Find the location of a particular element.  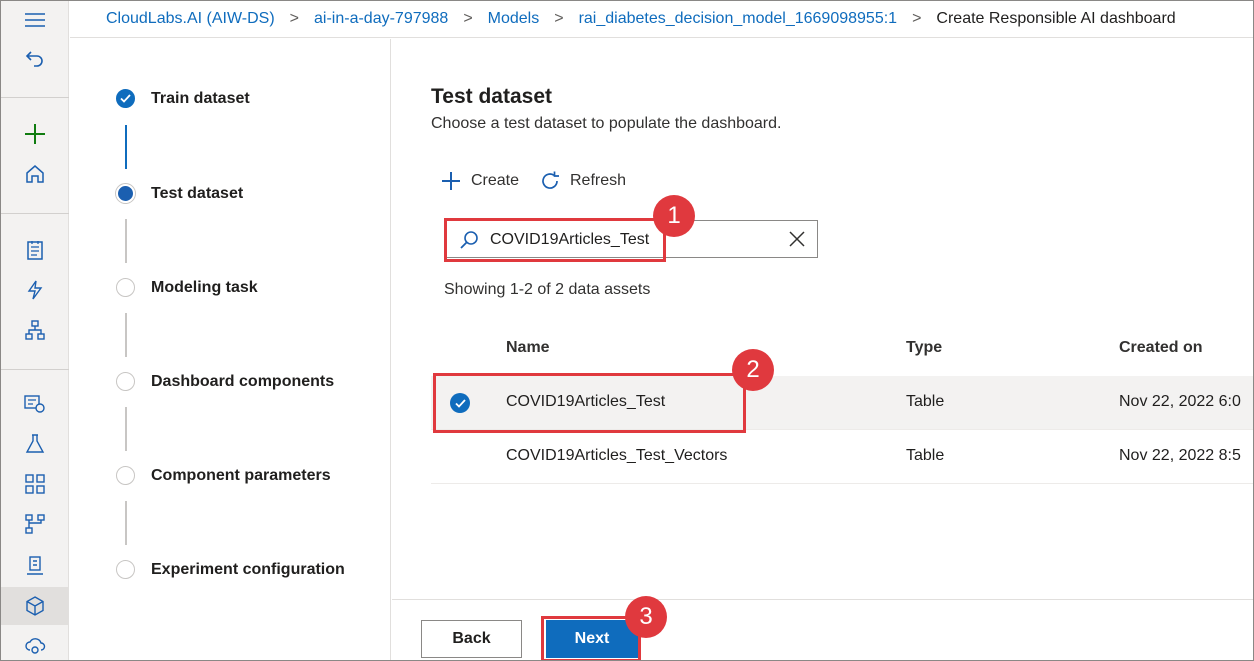

step-label: Experiment configuration is located at coordinates (248, 569).